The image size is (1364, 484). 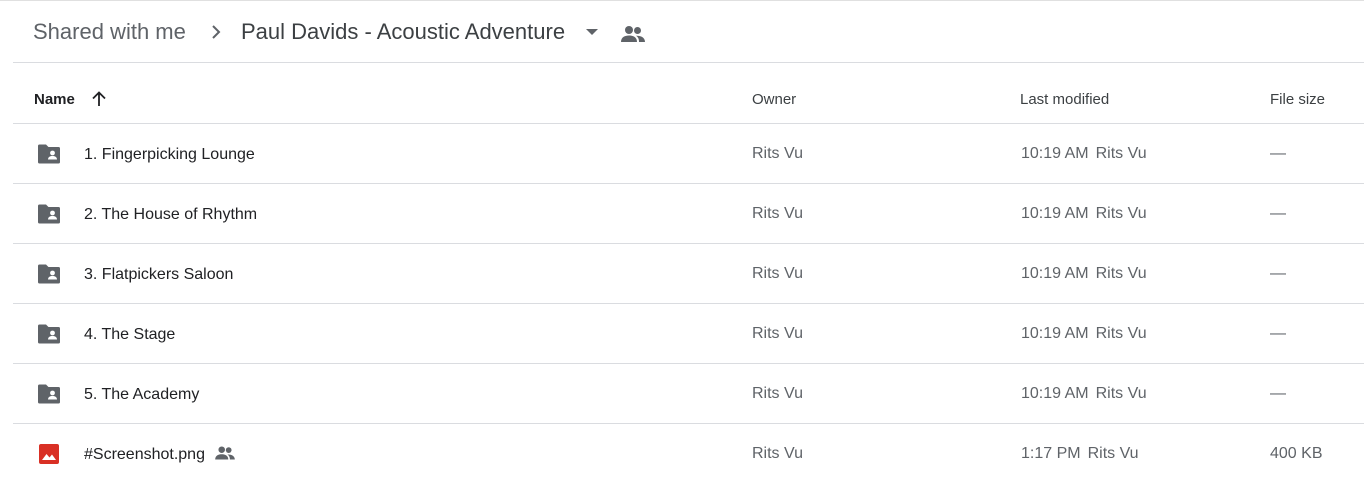 I want to click on column-name: Name, so click(x=54, y=99).